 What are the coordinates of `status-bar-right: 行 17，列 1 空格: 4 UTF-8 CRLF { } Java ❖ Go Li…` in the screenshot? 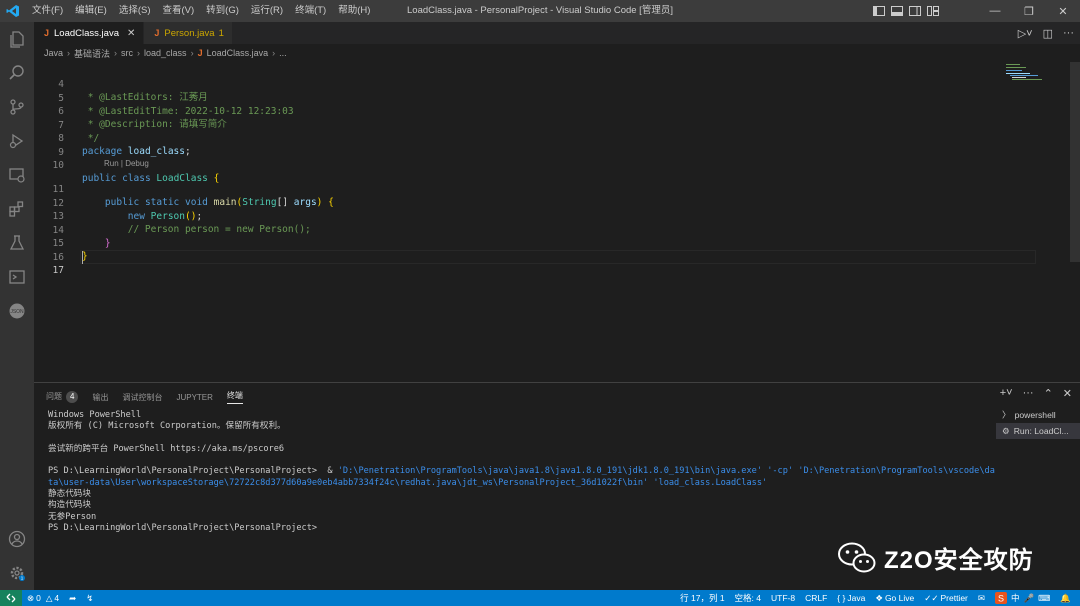 It's located at (875, 598).